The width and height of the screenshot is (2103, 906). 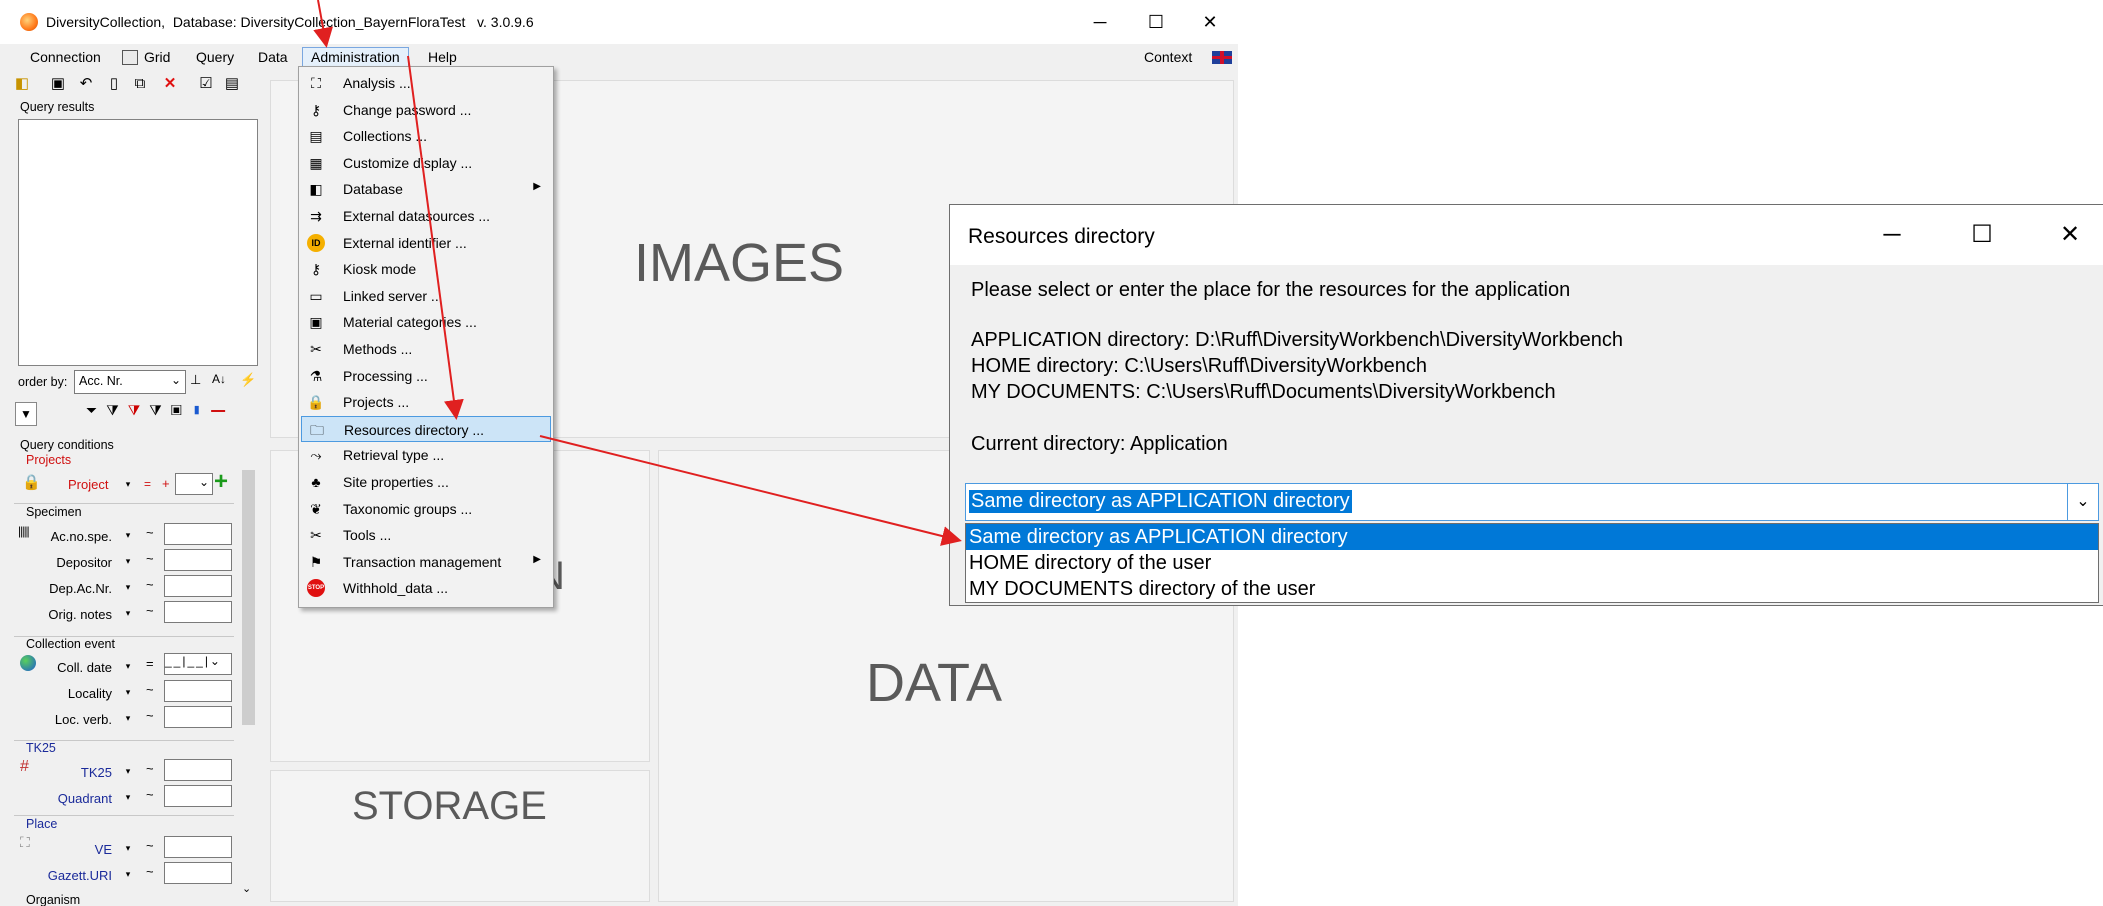 I want to click on arrow-to-administration, so click(x=323, y=24).